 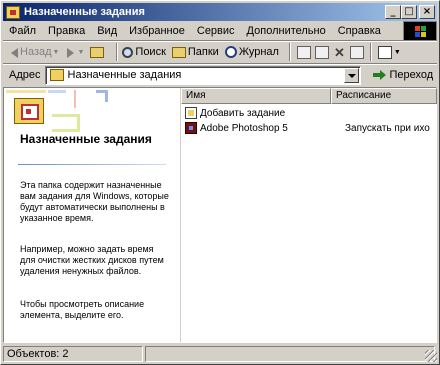 What do you see at coordinates (286, 31) in the screenshot?
I see `menu-advanced: Дополнительно` at bounding box center [286, 31].